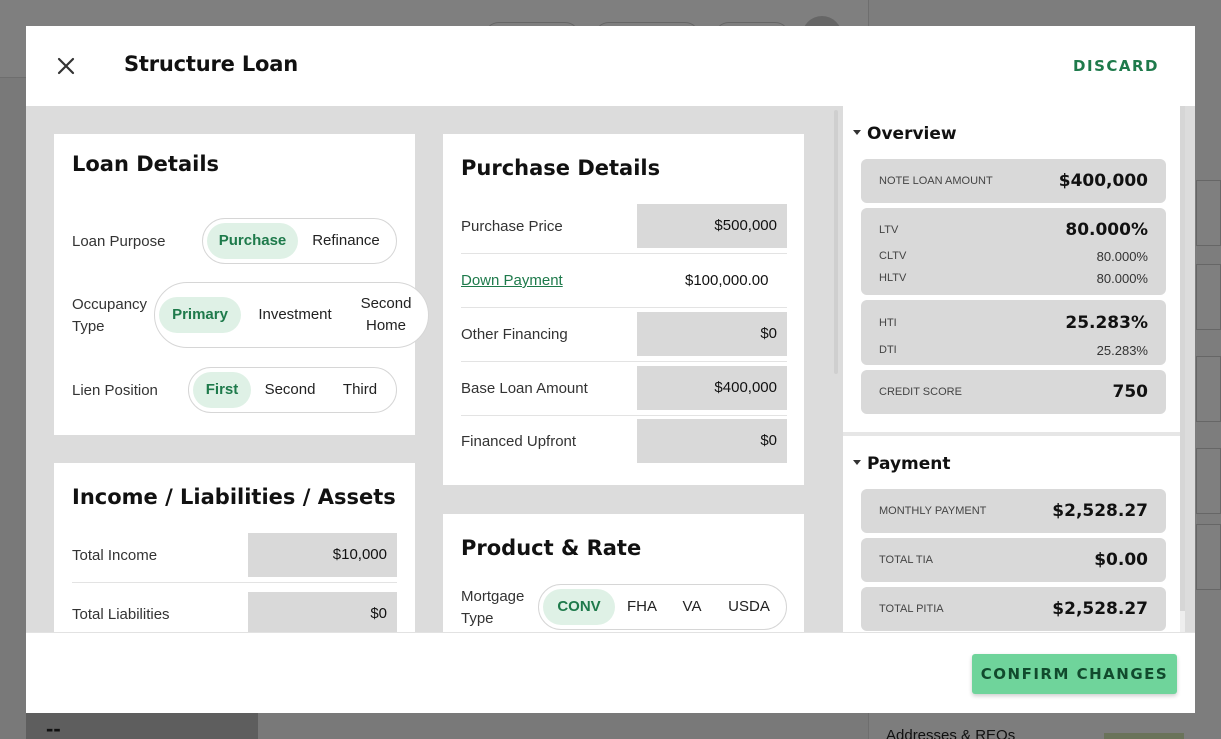 Image resolution: width=1221 pixels, height=739 pixels. I want to click on occupancy-type-label-line1: Occupancy, so click(110, 304).